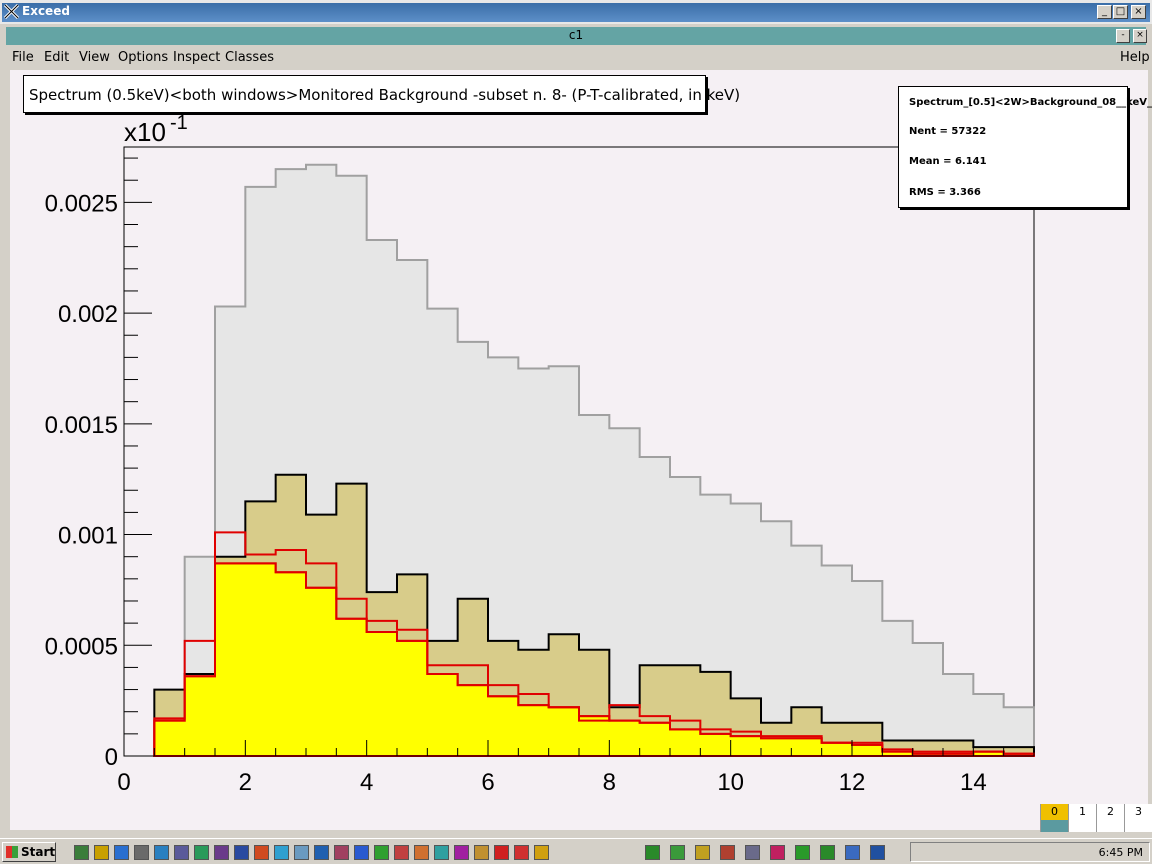  I want to click on y-tick-label: 0, so click(111, 757).